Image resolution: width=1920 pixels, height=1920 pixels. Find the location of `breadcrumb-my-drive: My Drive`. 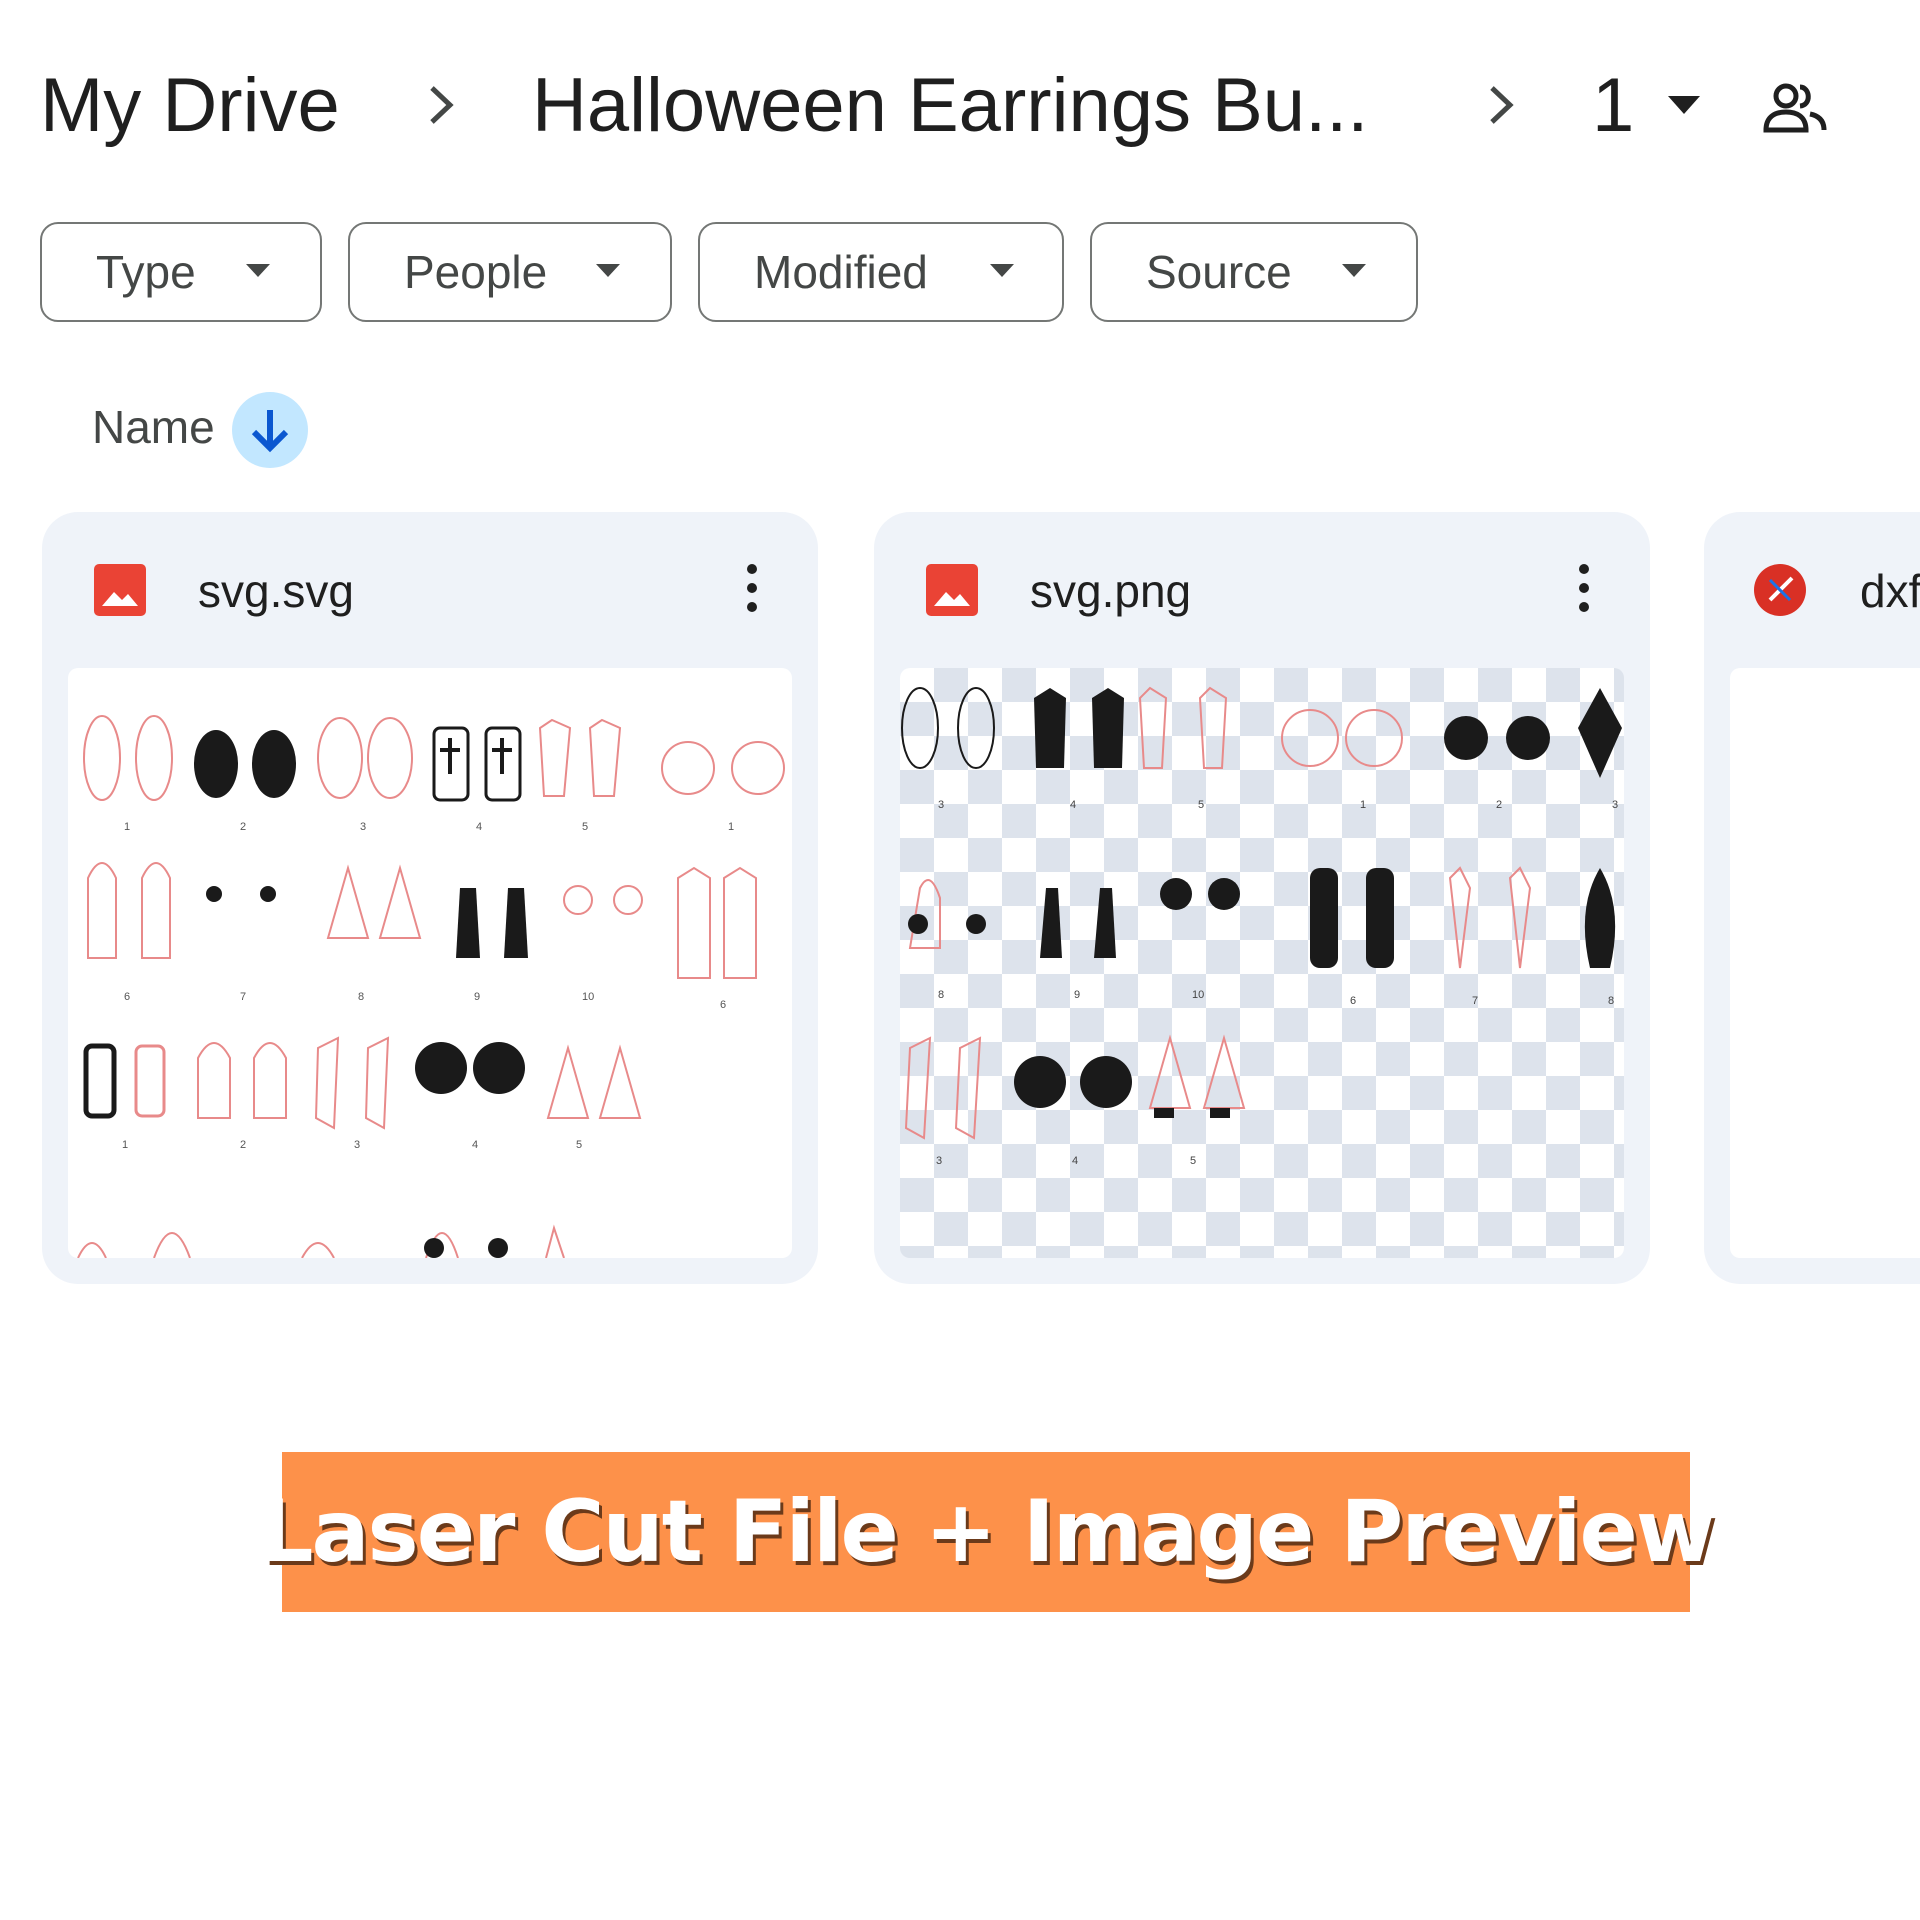

breadcrumb-my-drive: My Drive is located at coordinates (190, 105).